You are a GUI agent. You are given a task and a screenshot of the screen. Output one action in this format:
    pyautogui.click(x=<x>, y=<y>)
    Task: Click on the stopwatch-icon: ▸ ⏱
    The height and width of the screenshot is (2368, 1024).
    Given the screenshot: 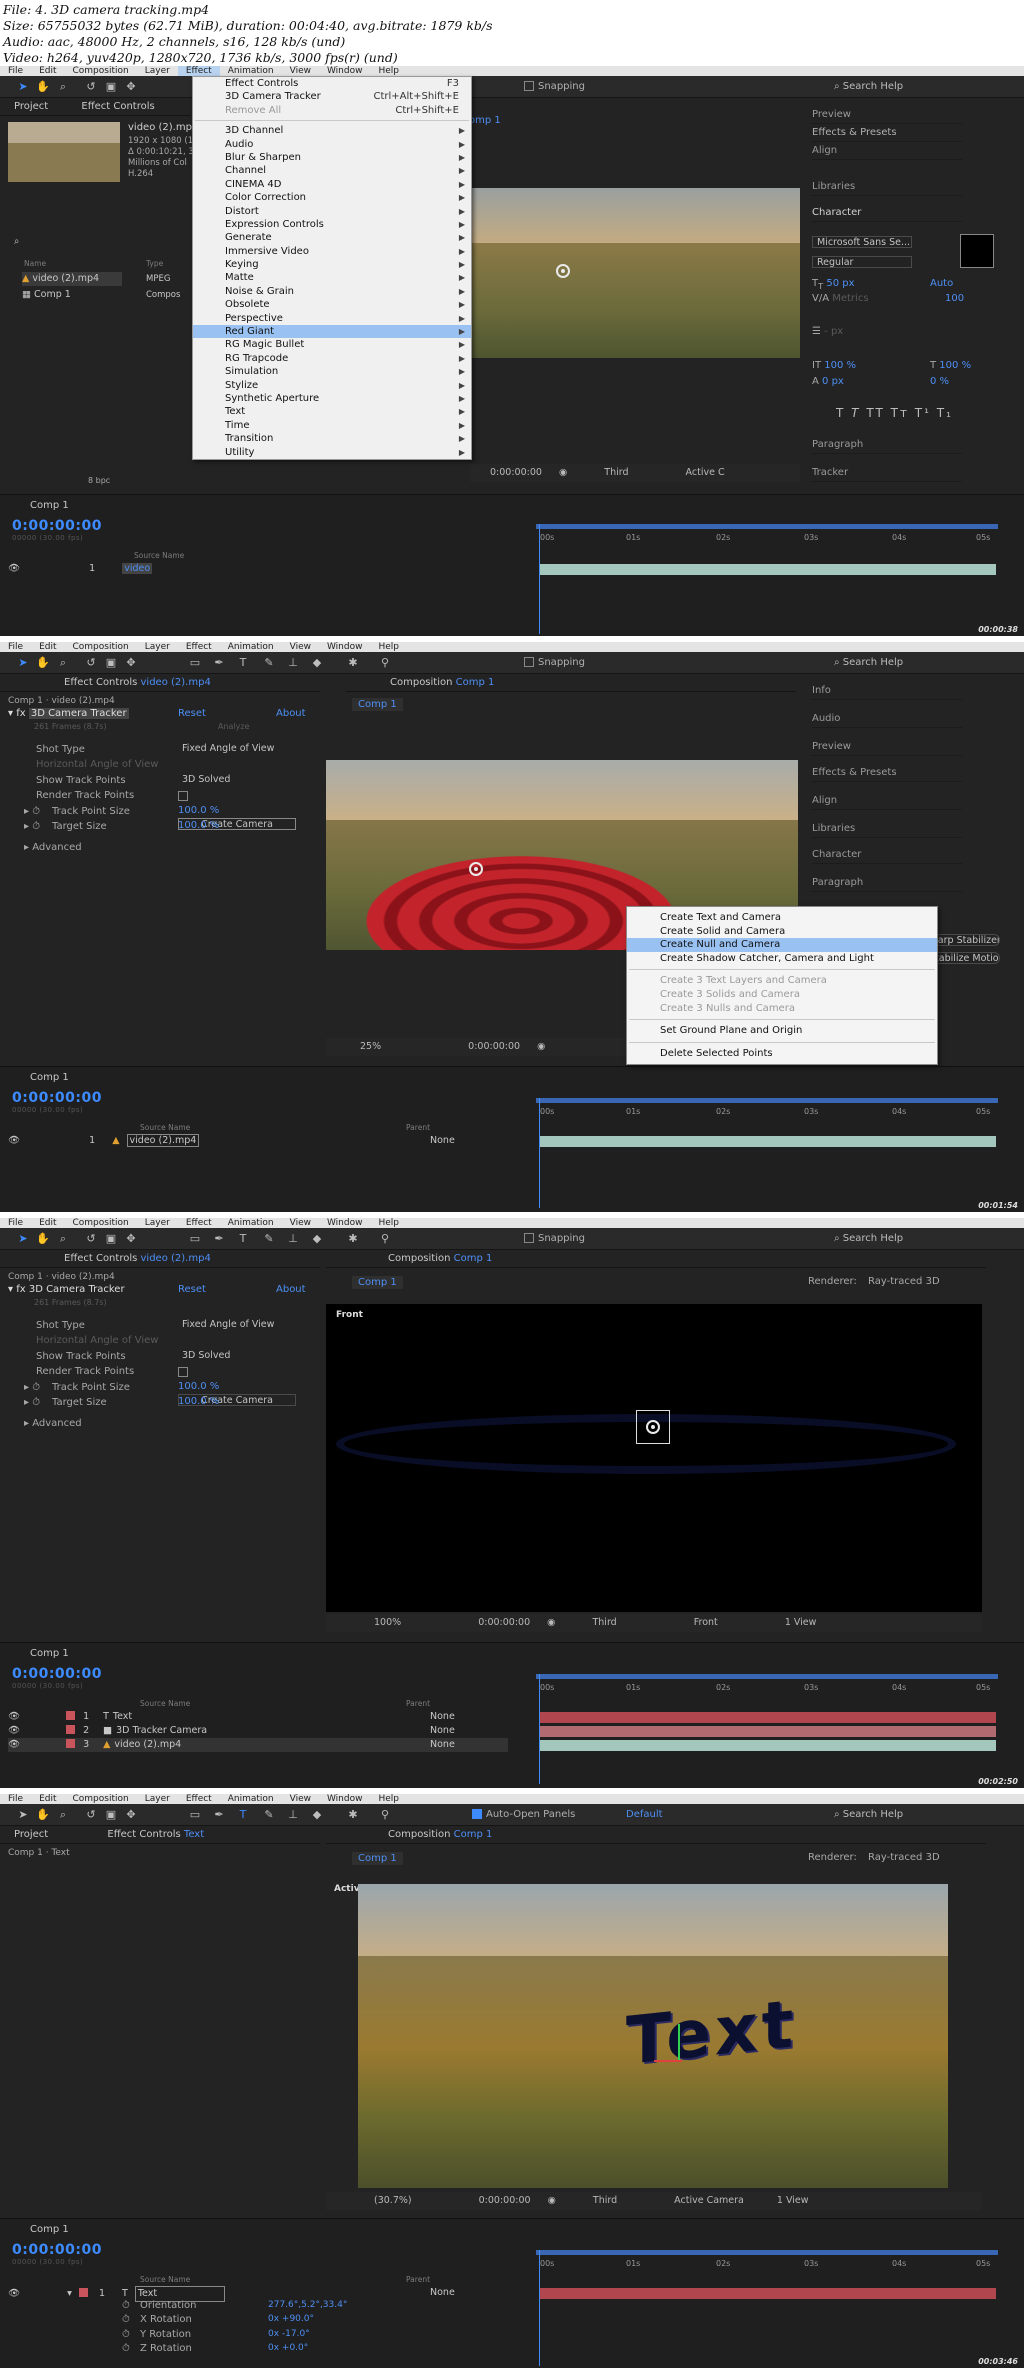 What is the action you would take?
    pyautogui.click(x=32, y=811)
    